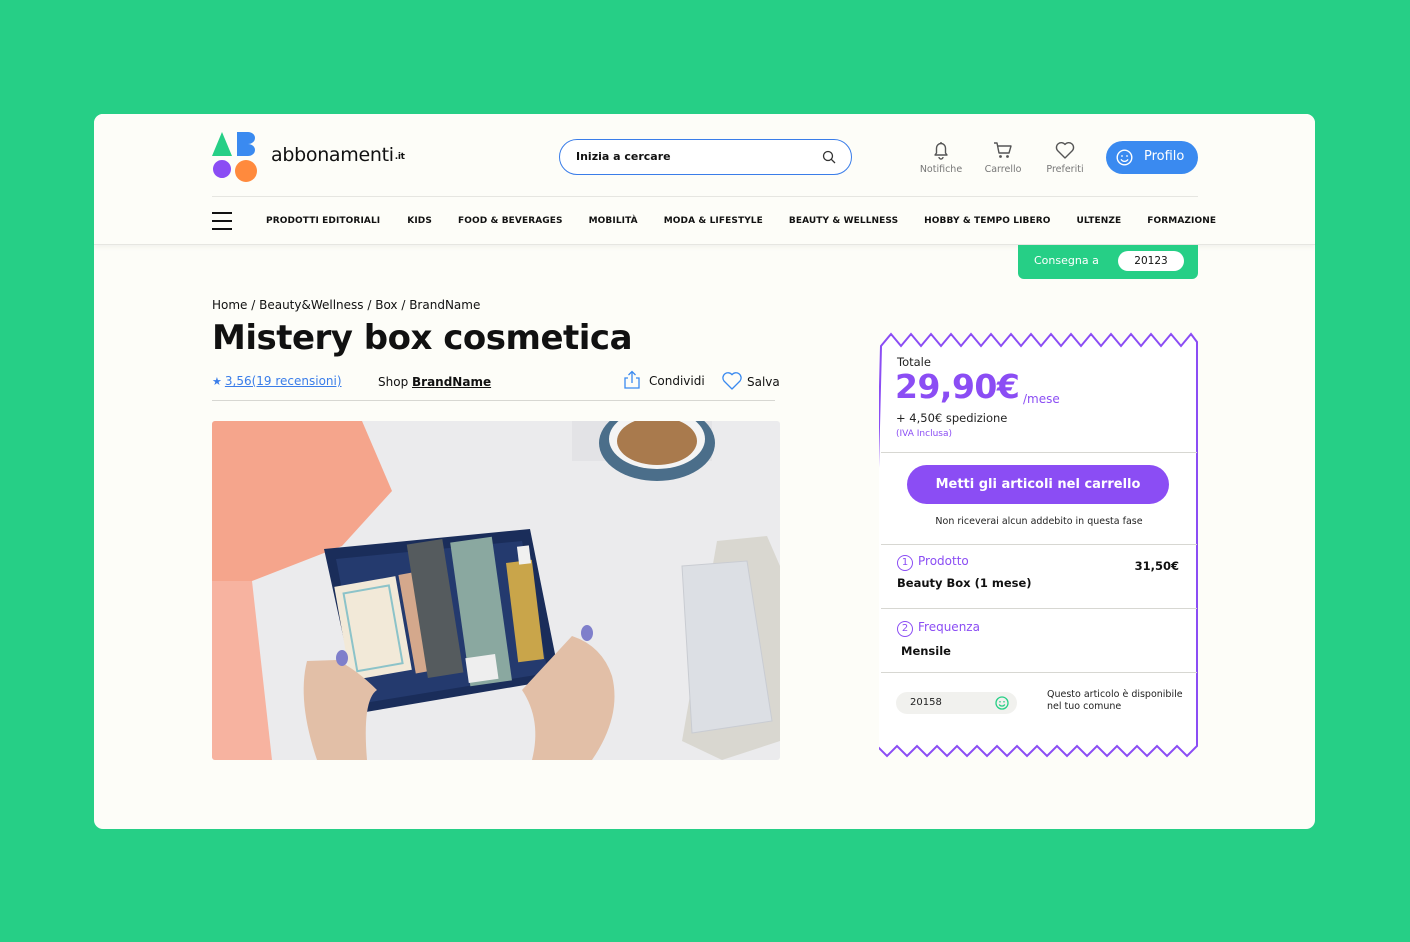 The image size is (1410, 942). Describe the element at coordinates (434, 382) in the screenshot. I see `shop-link: Shop BrandName` at that location.